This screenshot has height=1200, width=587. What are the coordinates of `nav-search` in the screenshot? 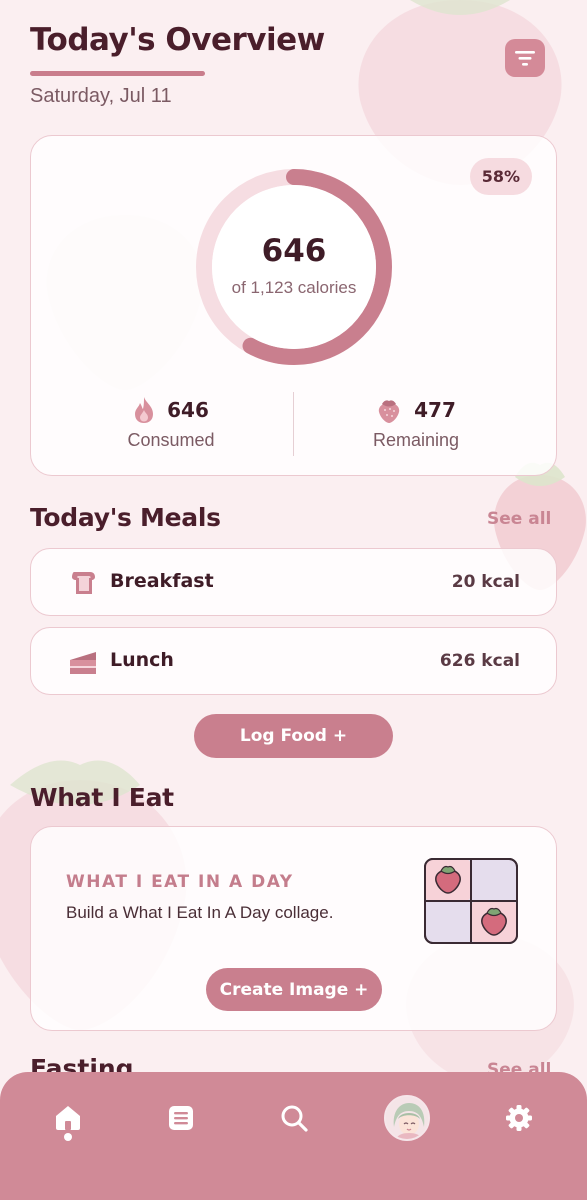 It's located at (294, 1118).